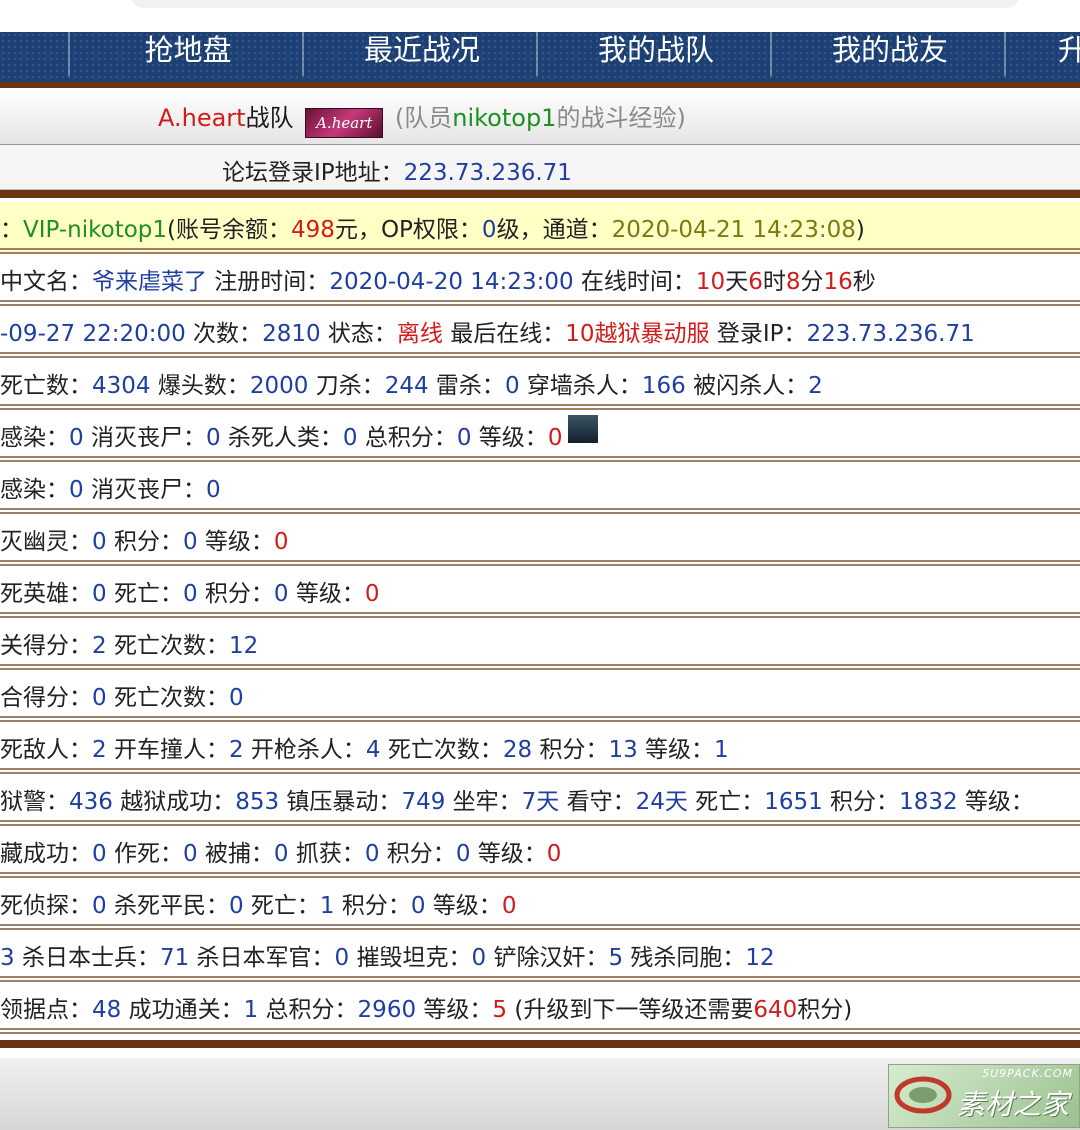 Image resolution: width=1080 pixels, height=1130 pixels. I want to click on stat-label: 开枪杀人：, so click(304, 750).